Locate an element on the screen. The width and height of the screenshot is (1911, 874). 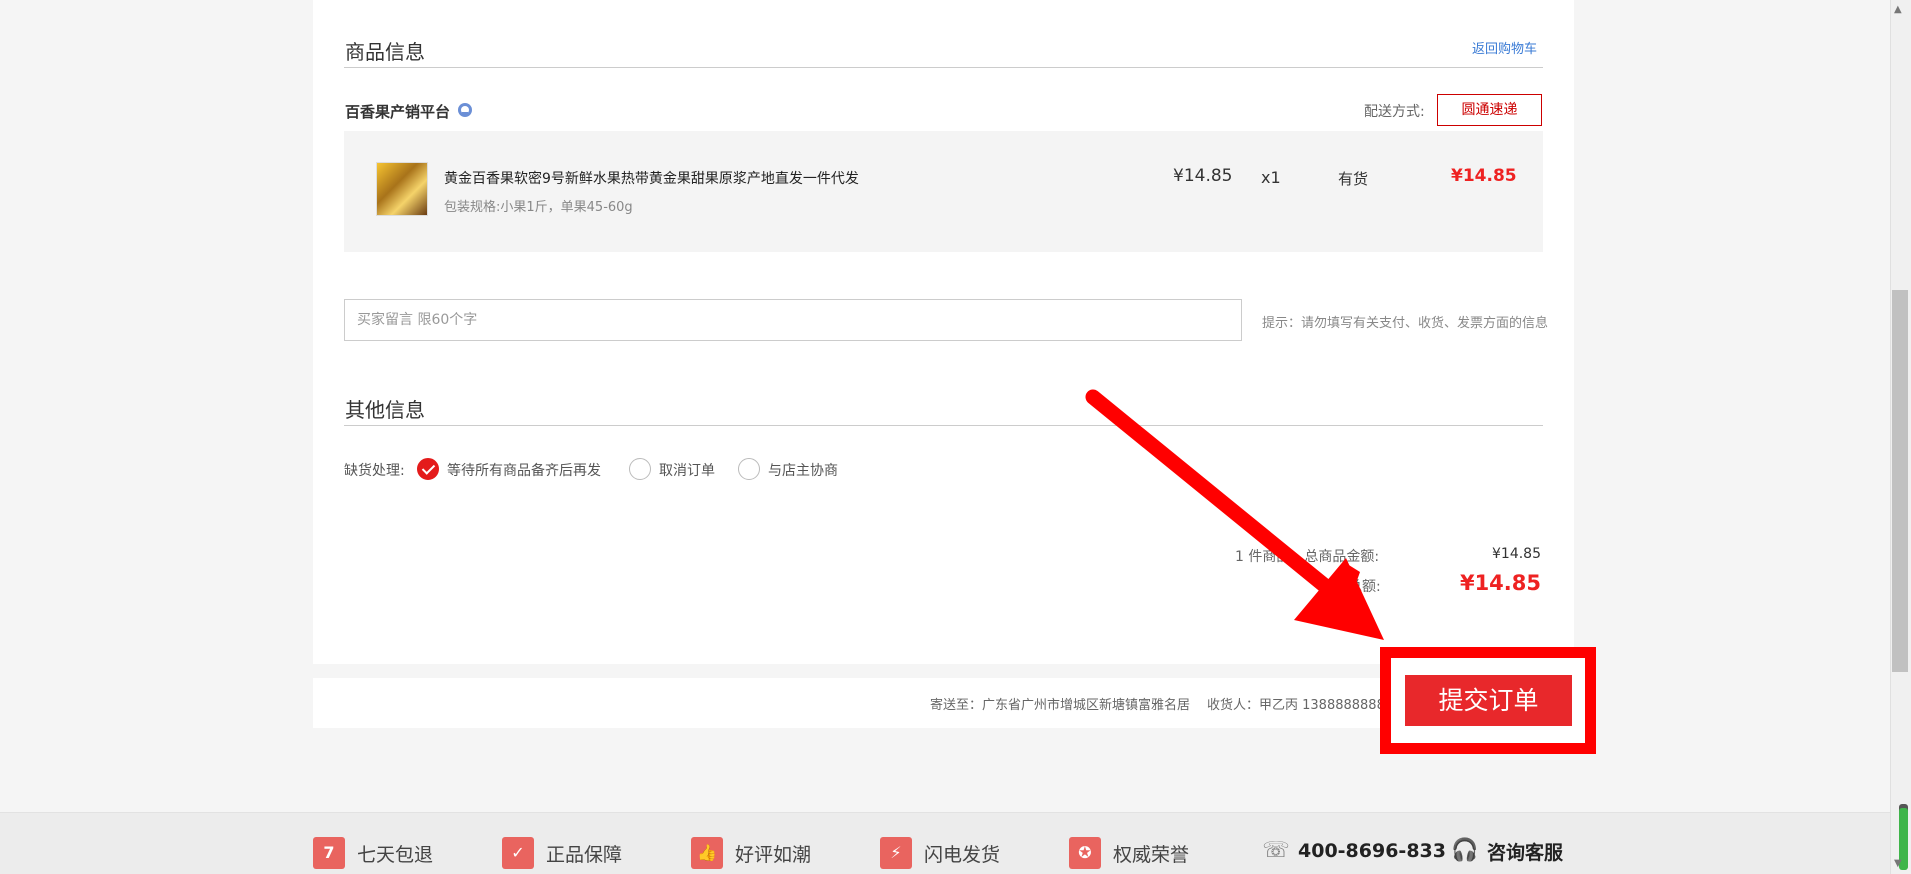
radio-wait-all is located at coordinates (428, 469).